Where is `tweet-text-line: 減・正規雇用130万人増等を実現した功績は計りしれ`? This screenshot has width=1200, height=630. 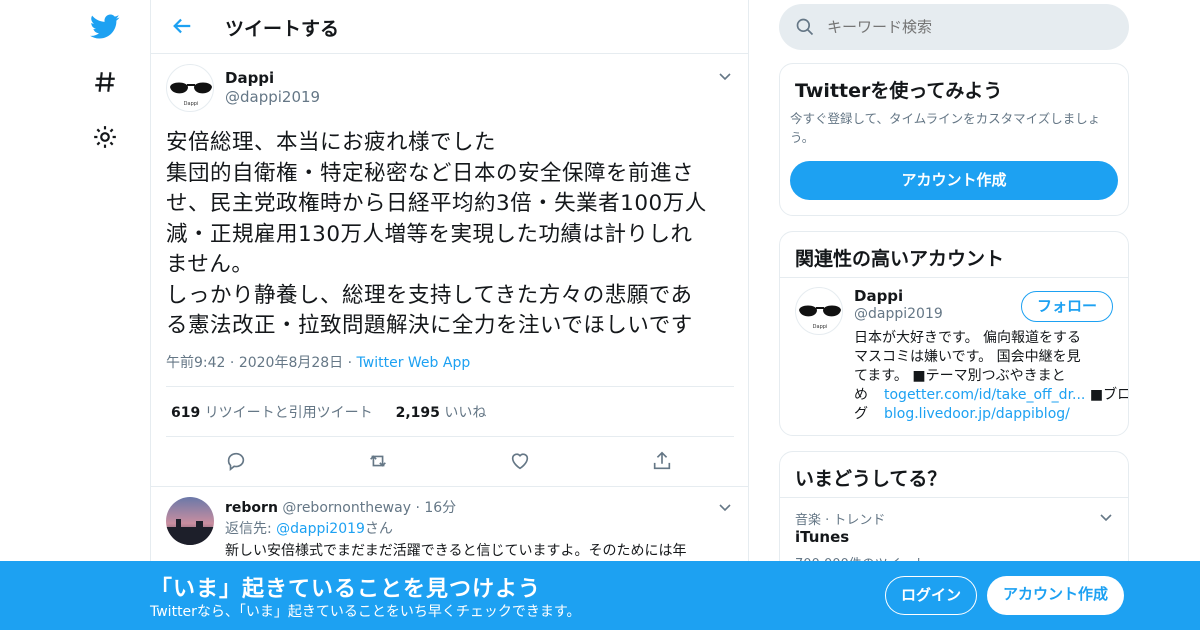
tweet-text-line: 減・正規雇用130万人増等を実現した功績は計りしれ is located at coordinates (429, 234).